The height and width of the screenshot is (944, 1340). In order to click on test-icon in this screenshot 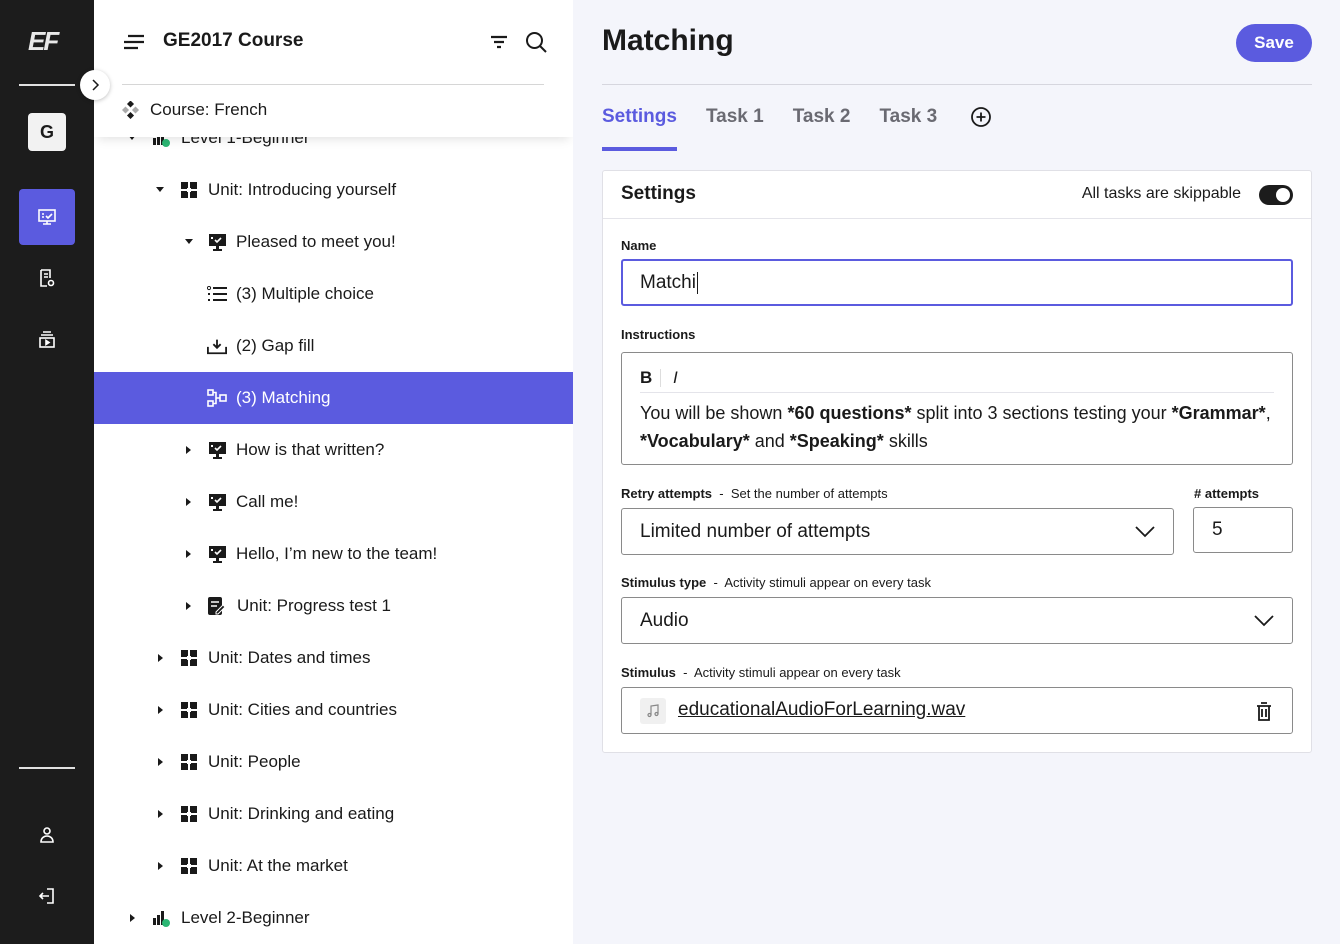, I will do `click(217, 606)`.